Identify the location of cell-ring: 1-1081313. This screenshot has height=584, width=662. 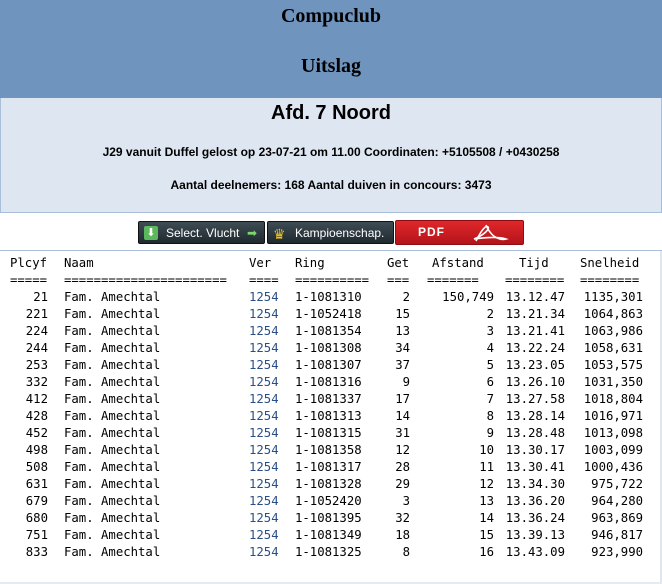
(328, 416).